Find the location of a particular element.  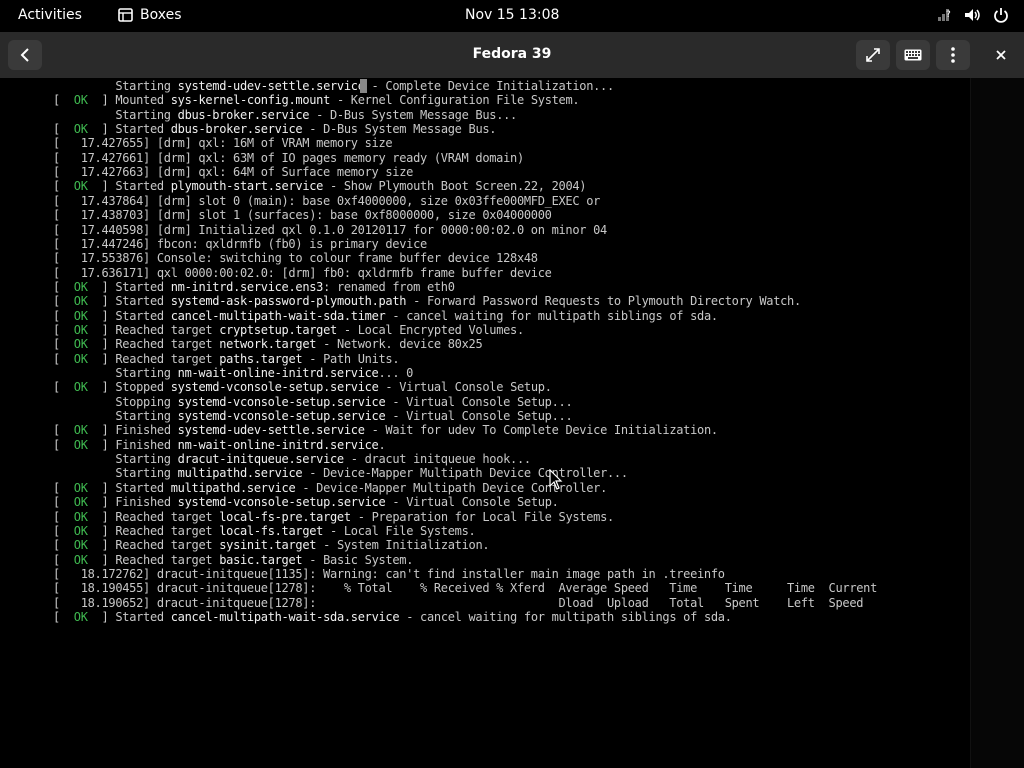

app-menu-boxes: Boxes is located at coordinates (150, 15).